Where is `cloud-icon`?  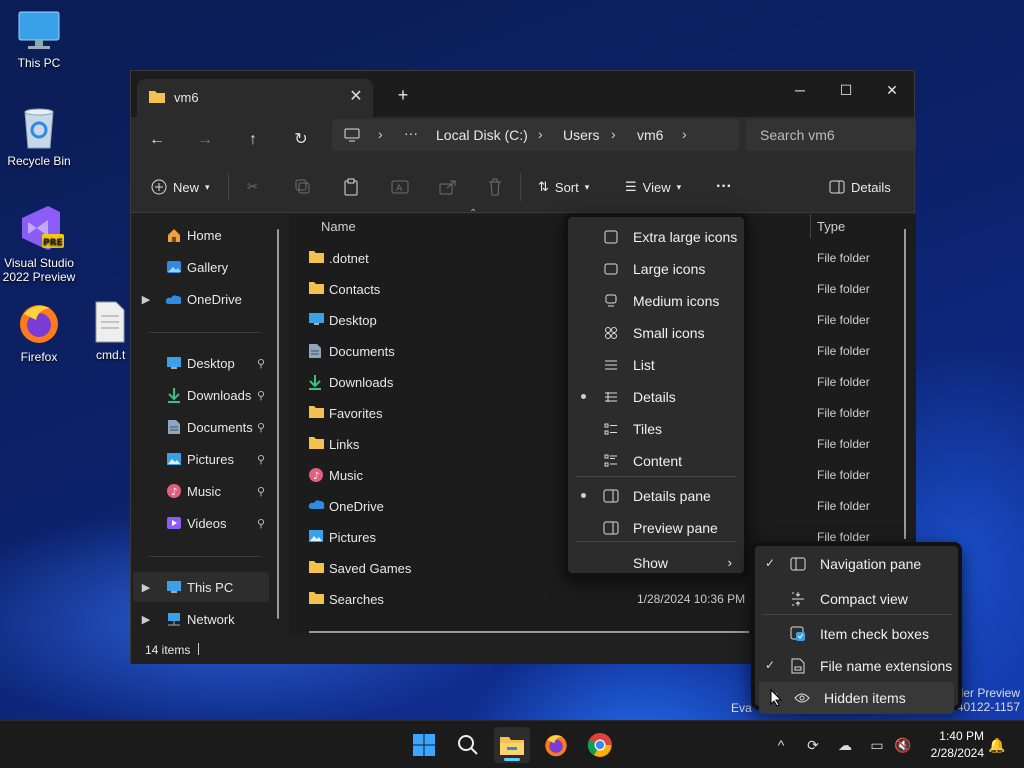 cloud-icon is located at coordinates (174, 299).